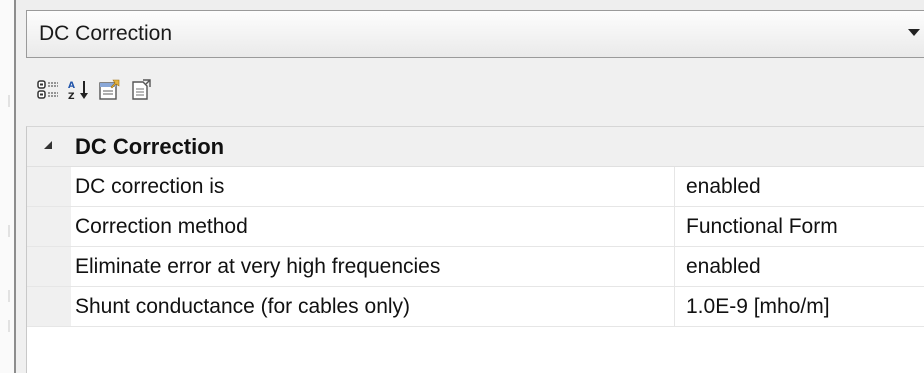 The image size is (924, 373). What do you see at coordinates (758, 307) in the screenshot?
I see `property-value: 1.0E-9 [mho/m]` at bounding box center [758, 307].